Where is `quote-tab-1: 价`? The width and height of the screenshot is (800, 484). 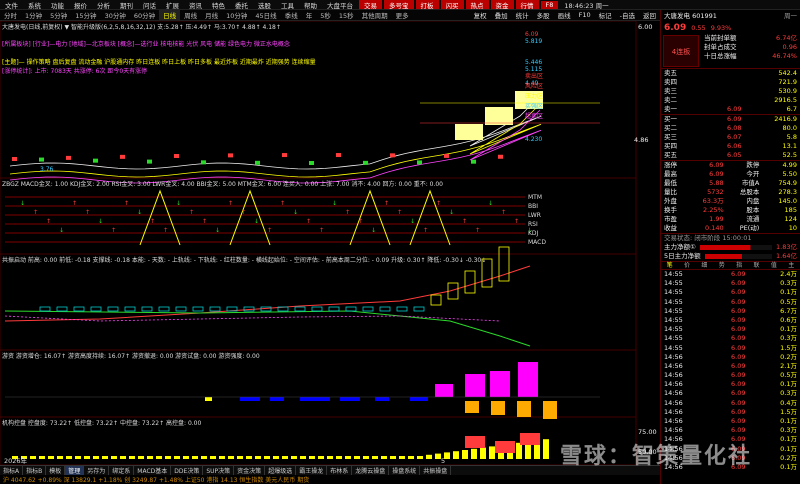 quote-tab-1: 价 is located at coordinates (686, 265).